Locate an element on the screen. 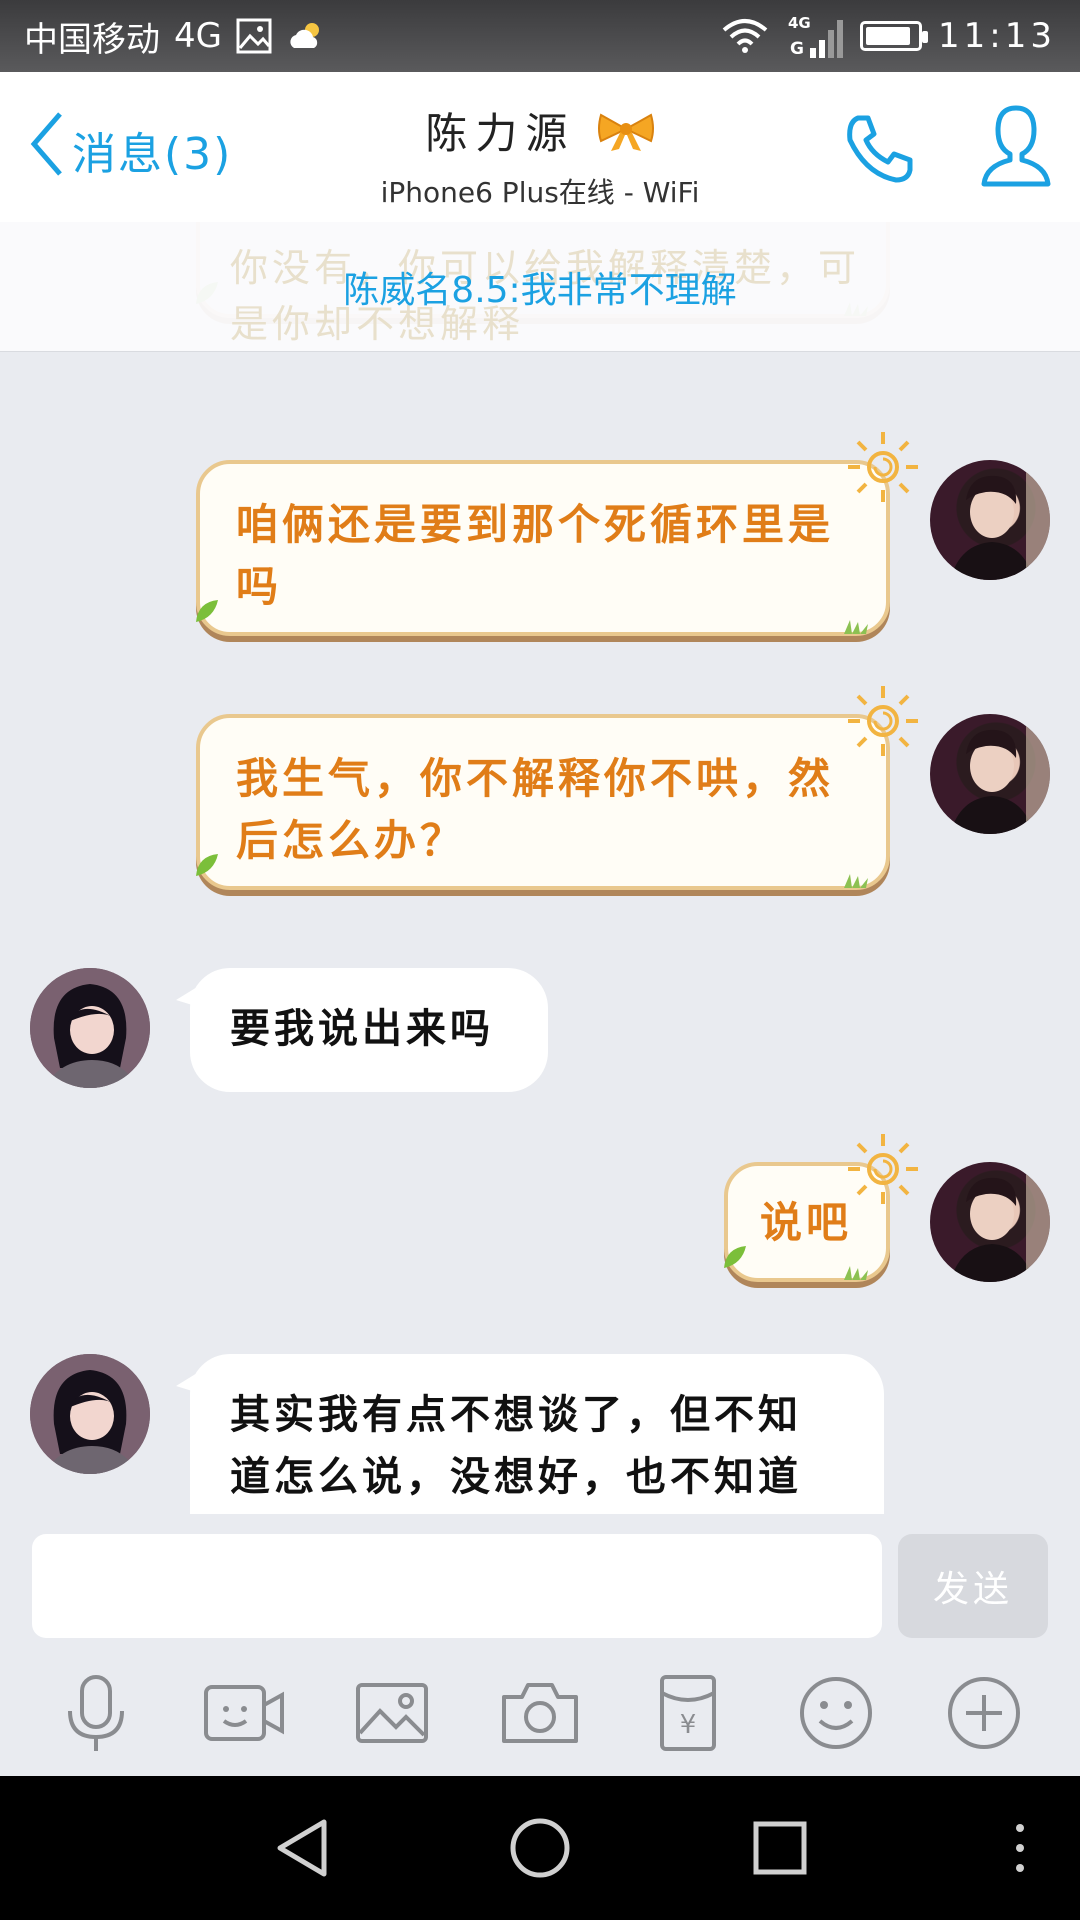 The height and width of the screenshot is (1920, 1080). back-button: 消息(3) is located at coordinates (131, 149).